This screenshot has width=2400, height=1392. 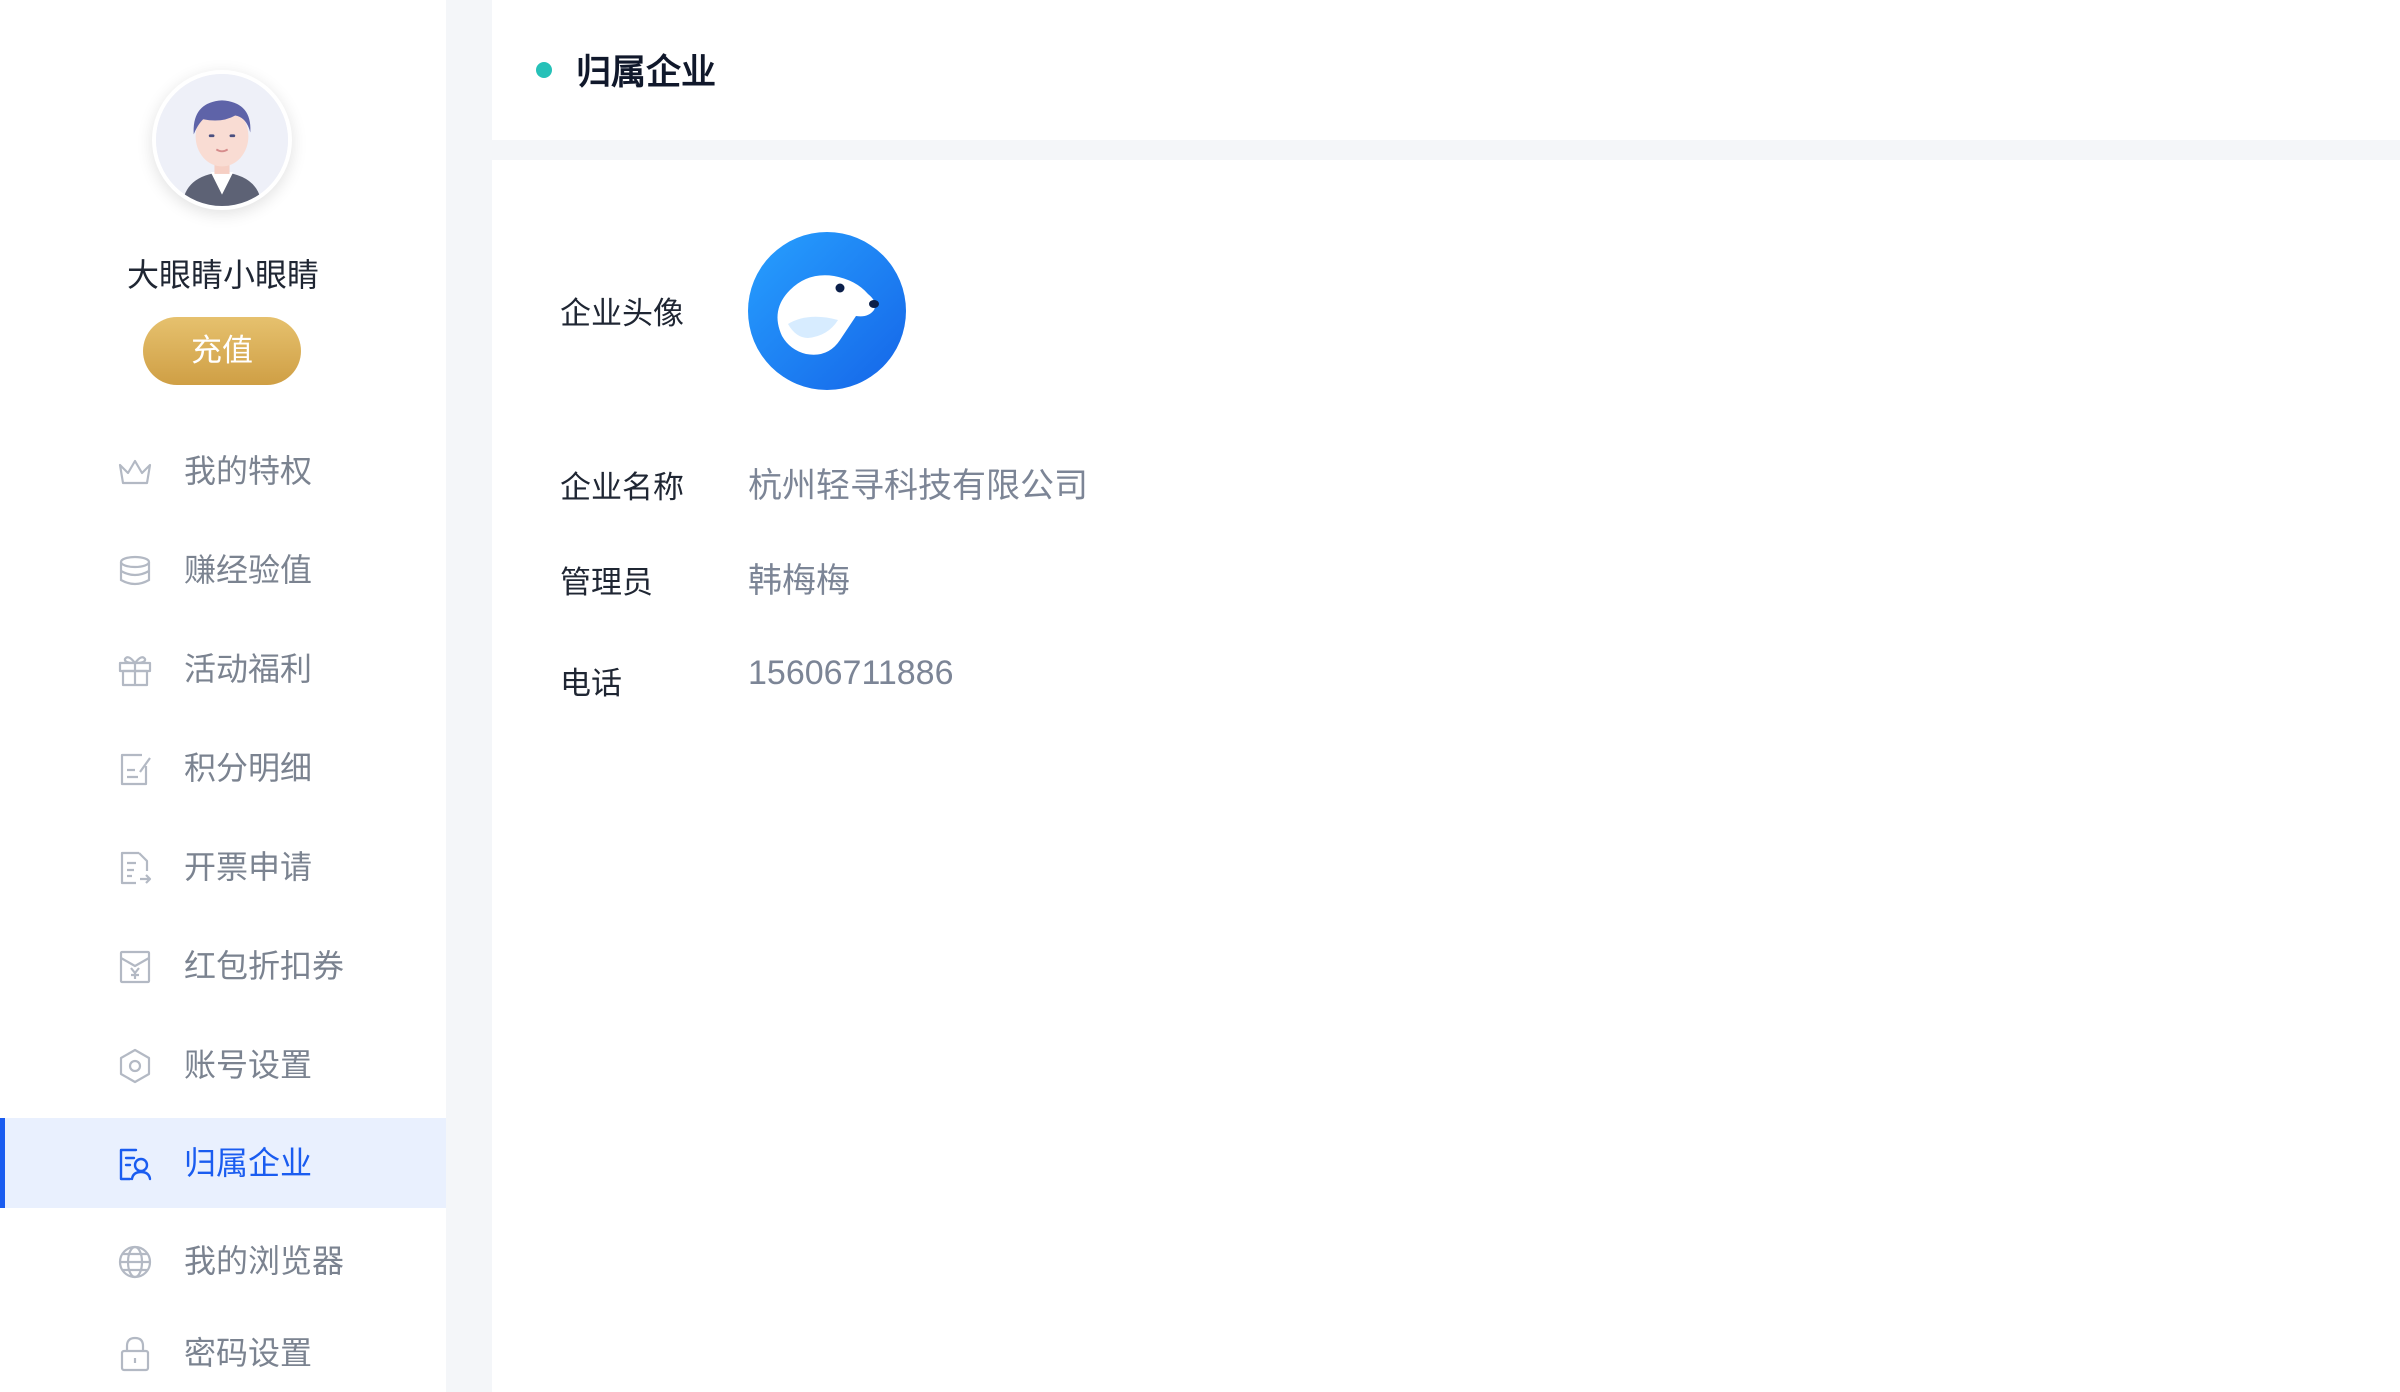 I want to click on gift-icon, so click(x=135, y=670).